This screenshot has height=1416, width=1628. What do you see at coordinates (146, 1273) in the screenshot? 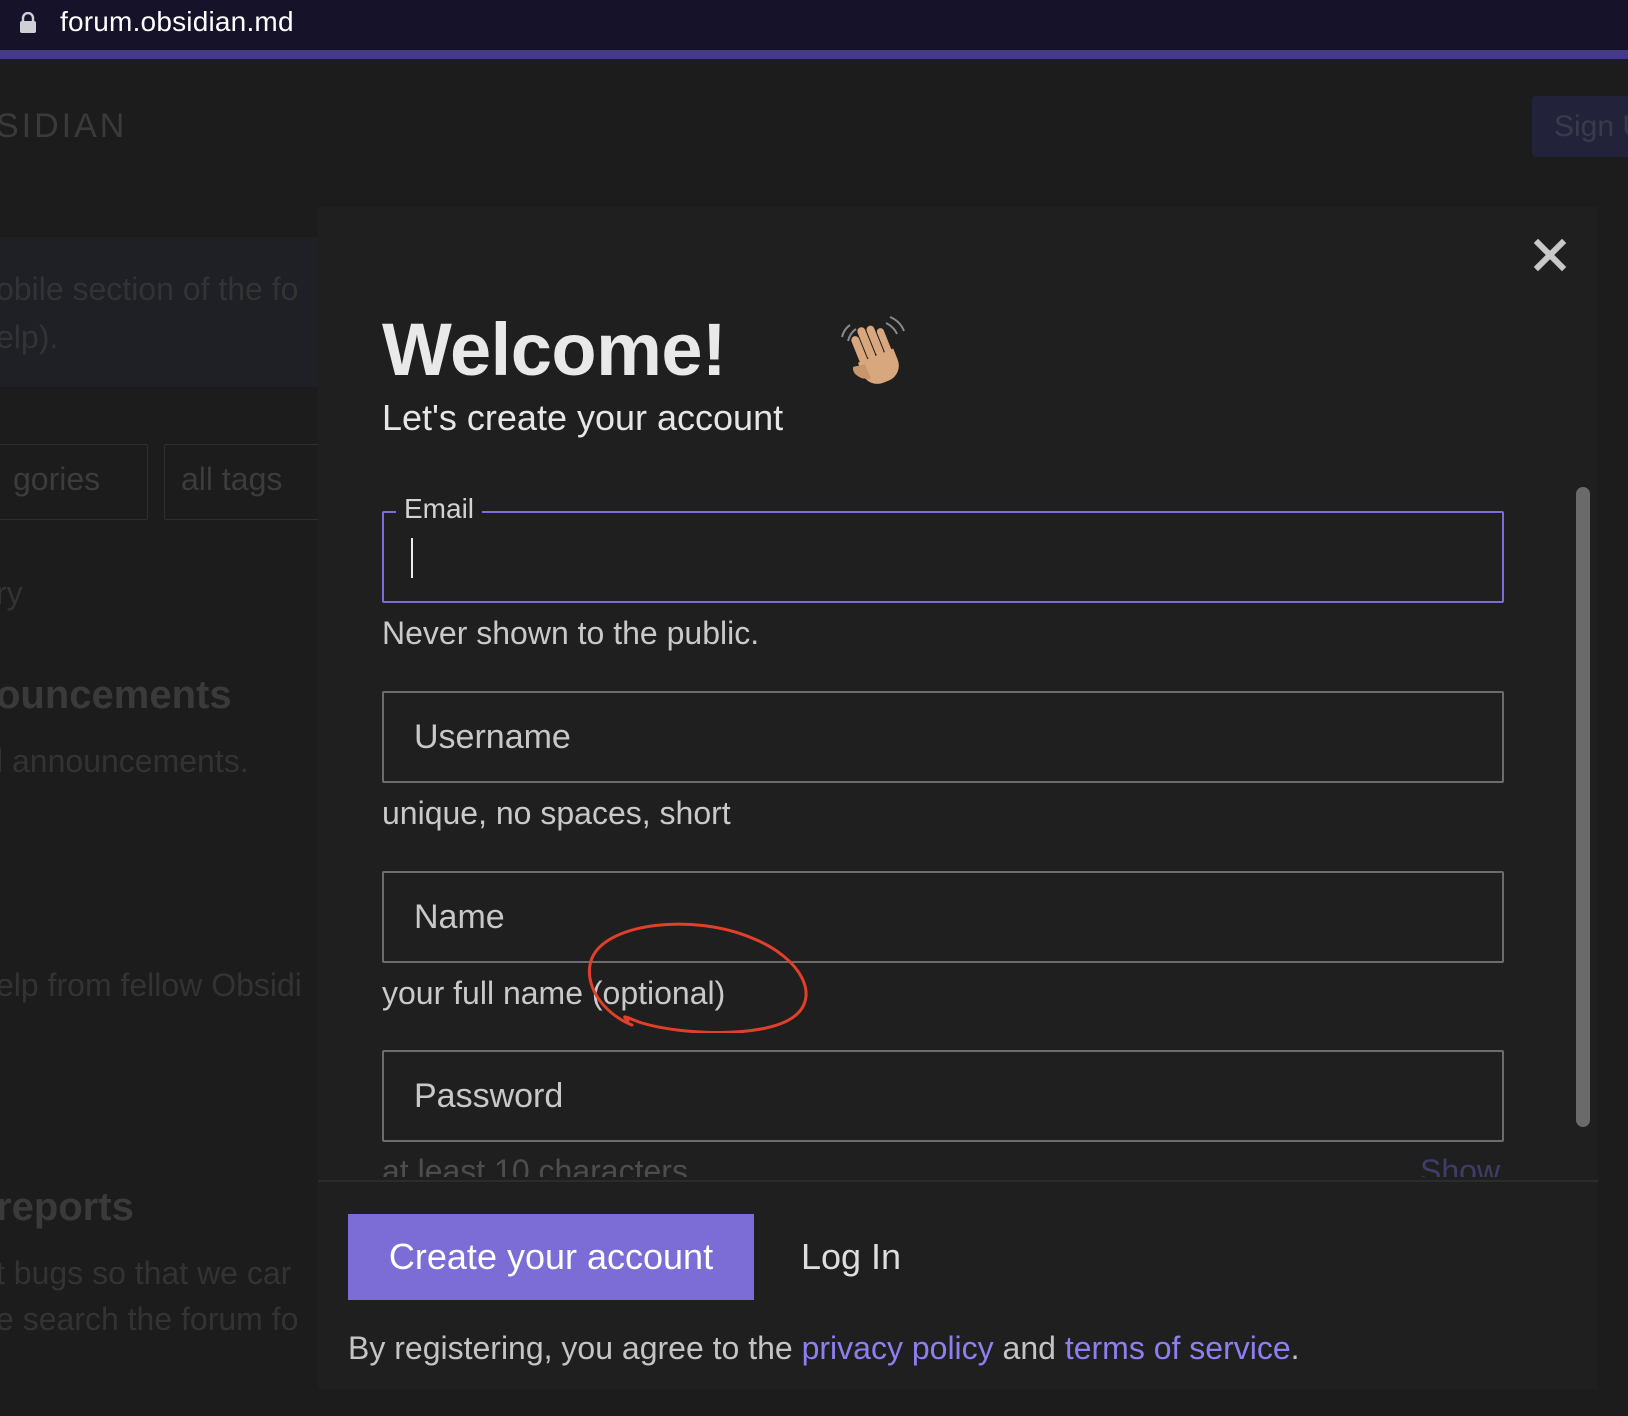
I see `reports-desc-1: t bugs so that we car` at bounding box center [146, 1273].